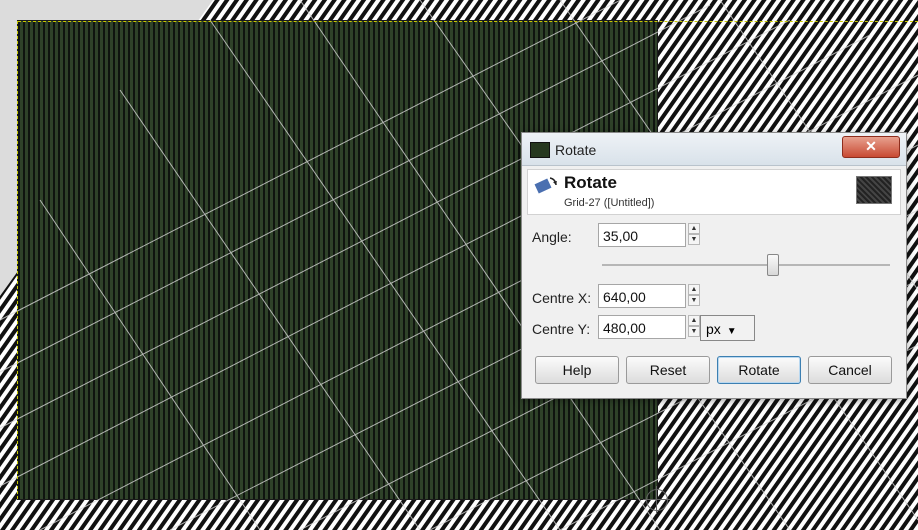 Image resolution: width=918 pixels, height=530 pixels. What do you see at coordinates (773, 265) in the screenshot?
I see `angle-slider-thumb` at bounding box center [773, 265].